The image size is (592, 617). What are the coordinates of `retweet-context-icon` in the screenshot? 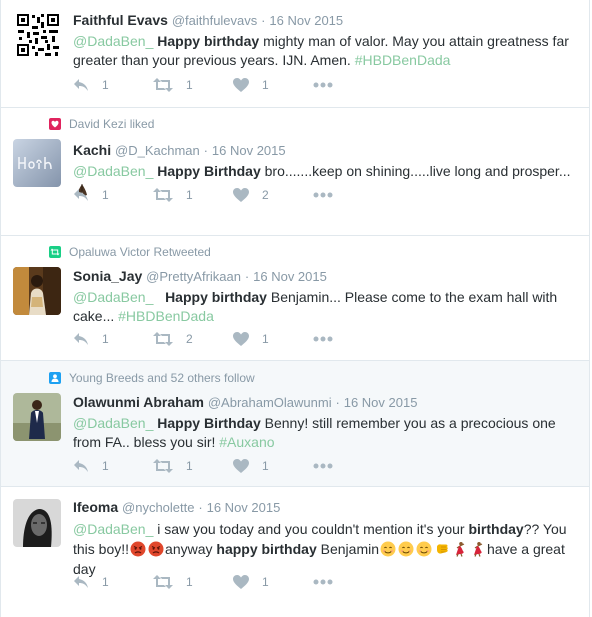 It's located at (55, 252).